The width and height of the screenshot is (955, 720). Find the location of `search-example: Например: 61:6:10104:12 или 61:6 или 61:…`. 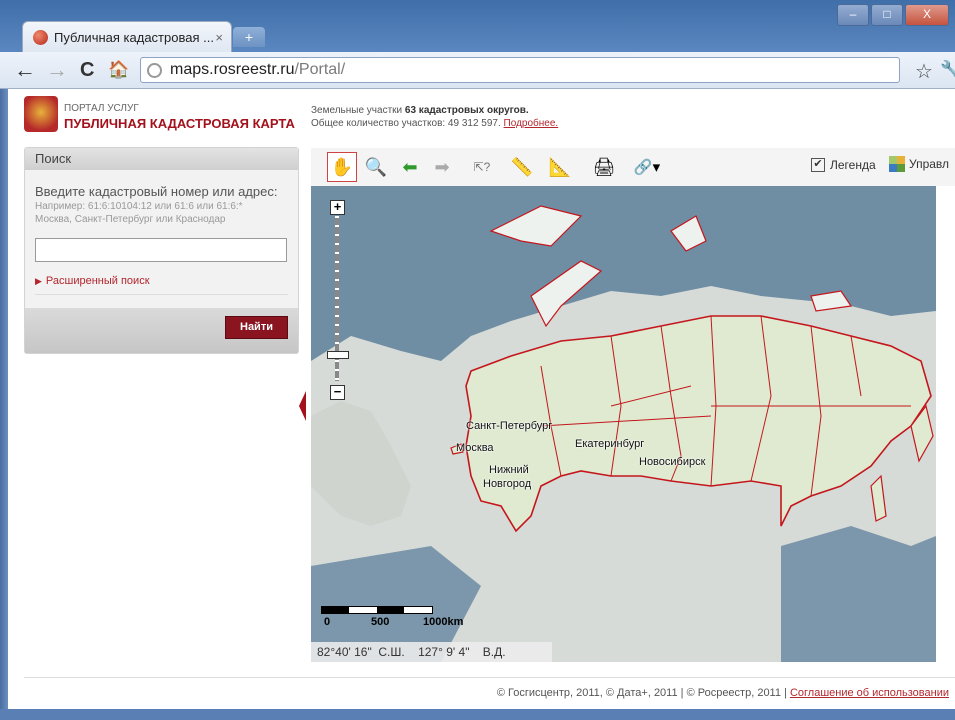

search-example: Например: 61:6:10104:12 или 61:6 или 61:… is located at coordinates (139, 206).